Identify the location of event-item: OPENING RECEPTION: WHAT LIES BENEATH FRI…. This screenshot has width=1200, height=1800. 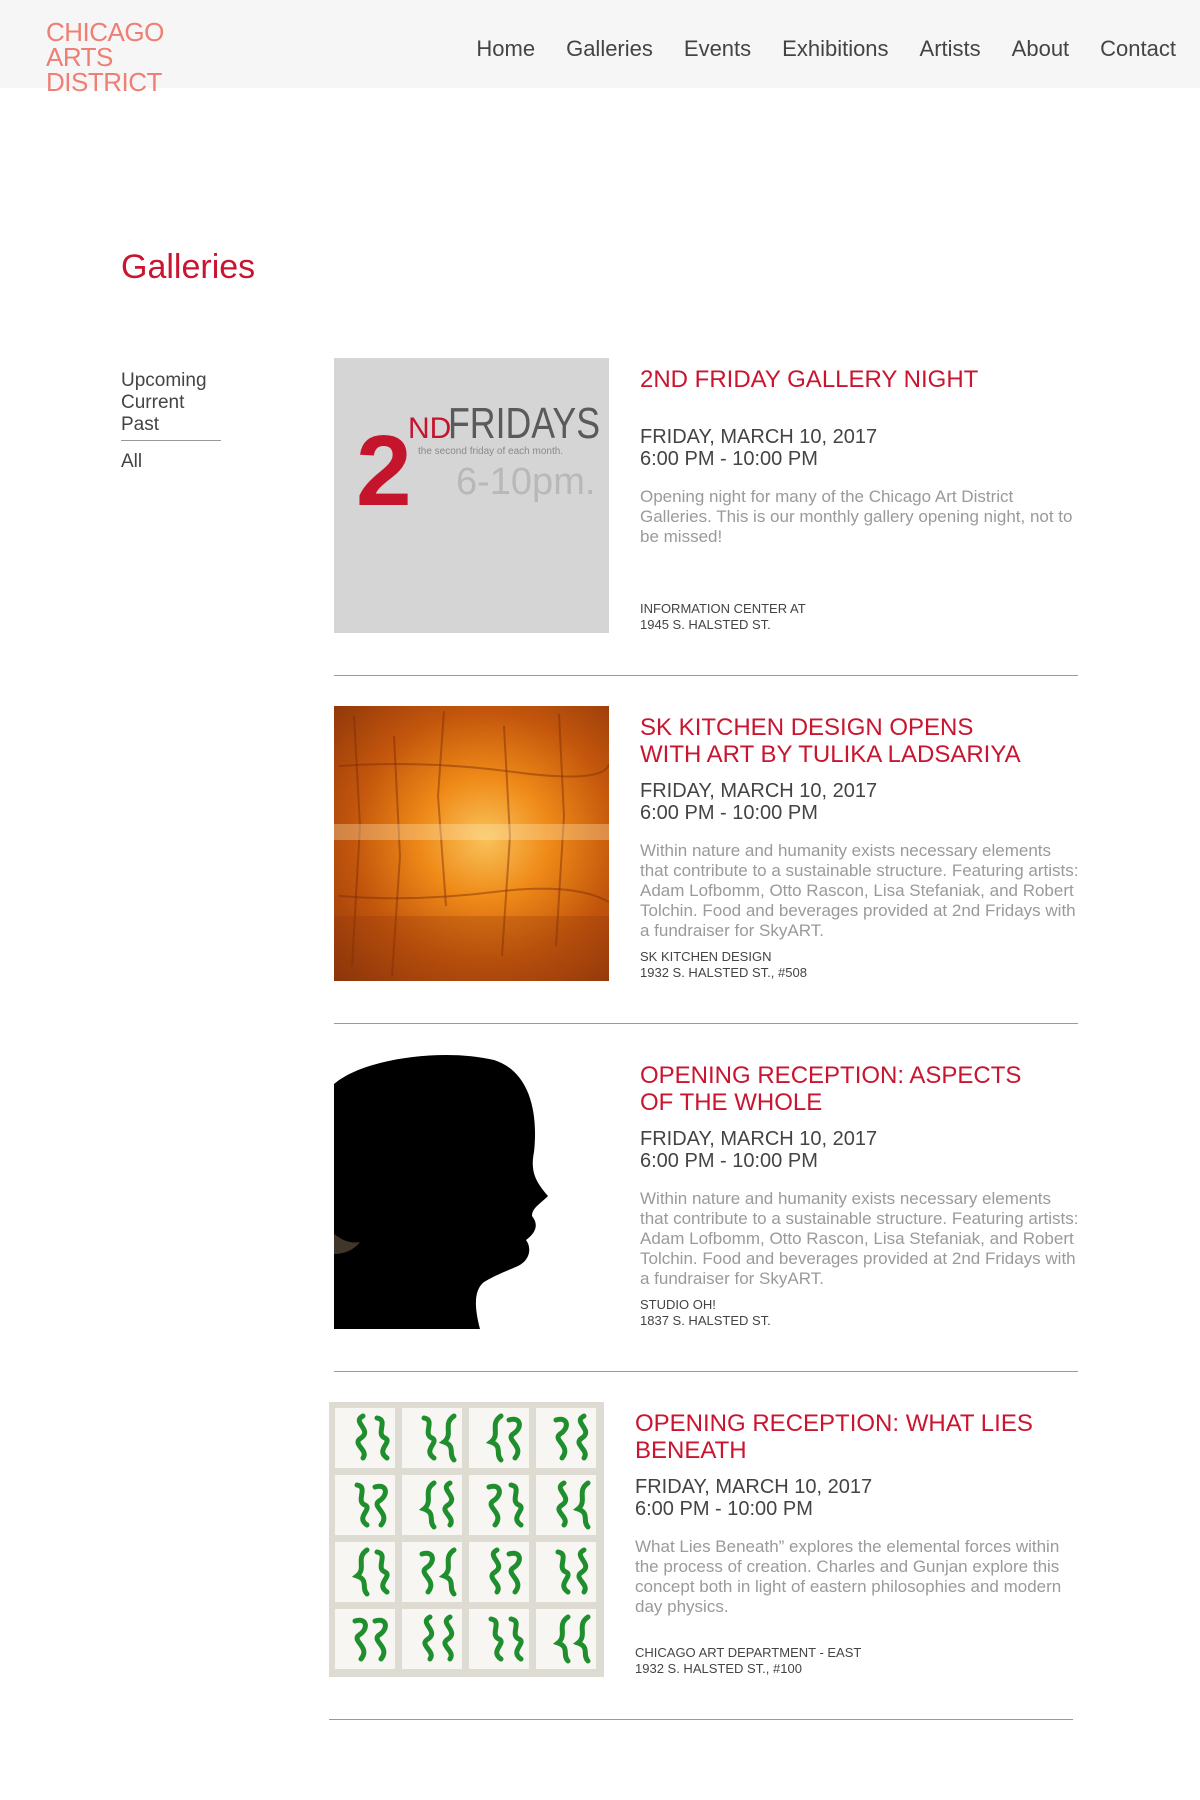
(701, 1576).